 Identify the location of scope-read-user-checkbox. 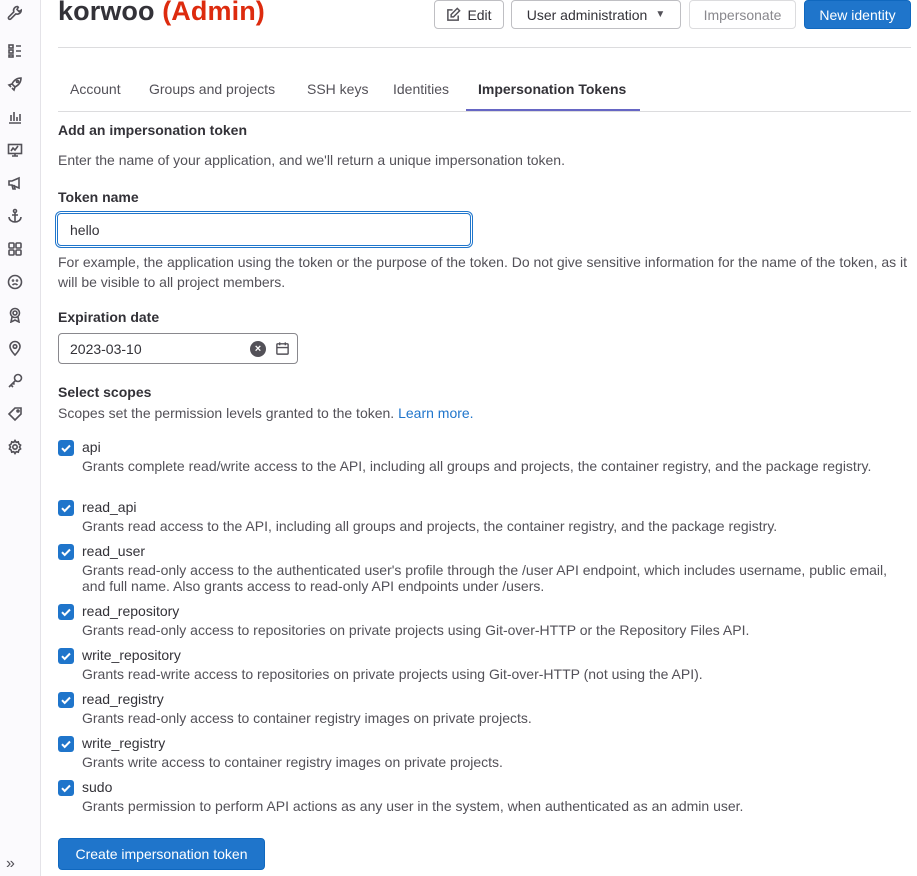
(66, 552).